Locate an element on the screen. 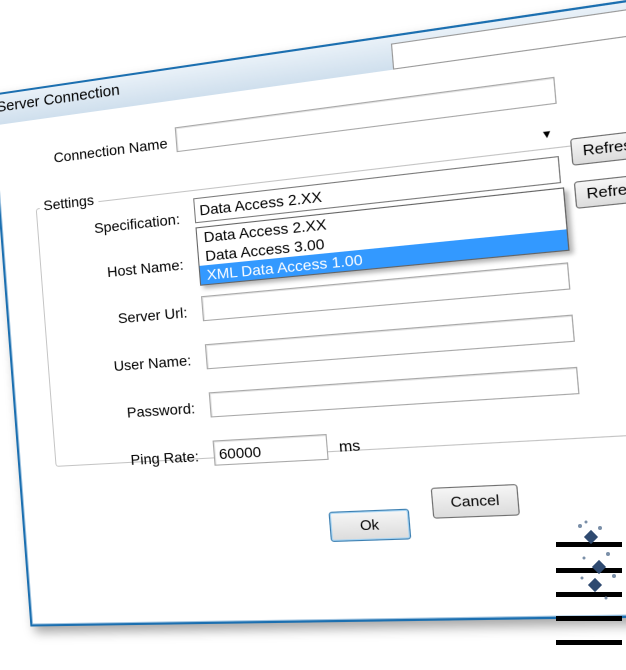 The height and width of the screenshot is (670, 626). ping-rate-unit: ms is located at coordinates (349, 445).